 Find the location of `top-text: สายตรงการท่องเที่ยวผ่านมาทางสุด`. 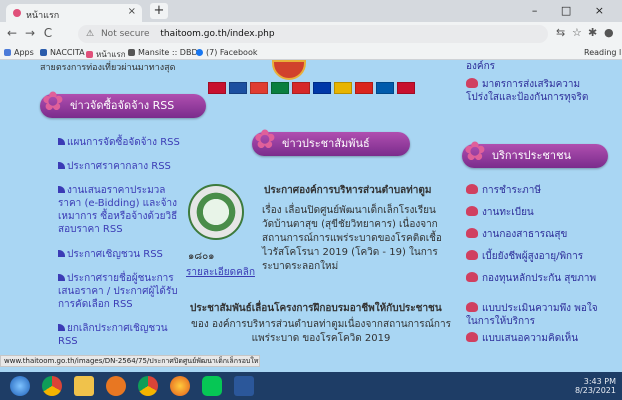

top-text: สายตรงการท่องเที่ยวผ่านมาทางสุด is located at coordinates (108, 68).